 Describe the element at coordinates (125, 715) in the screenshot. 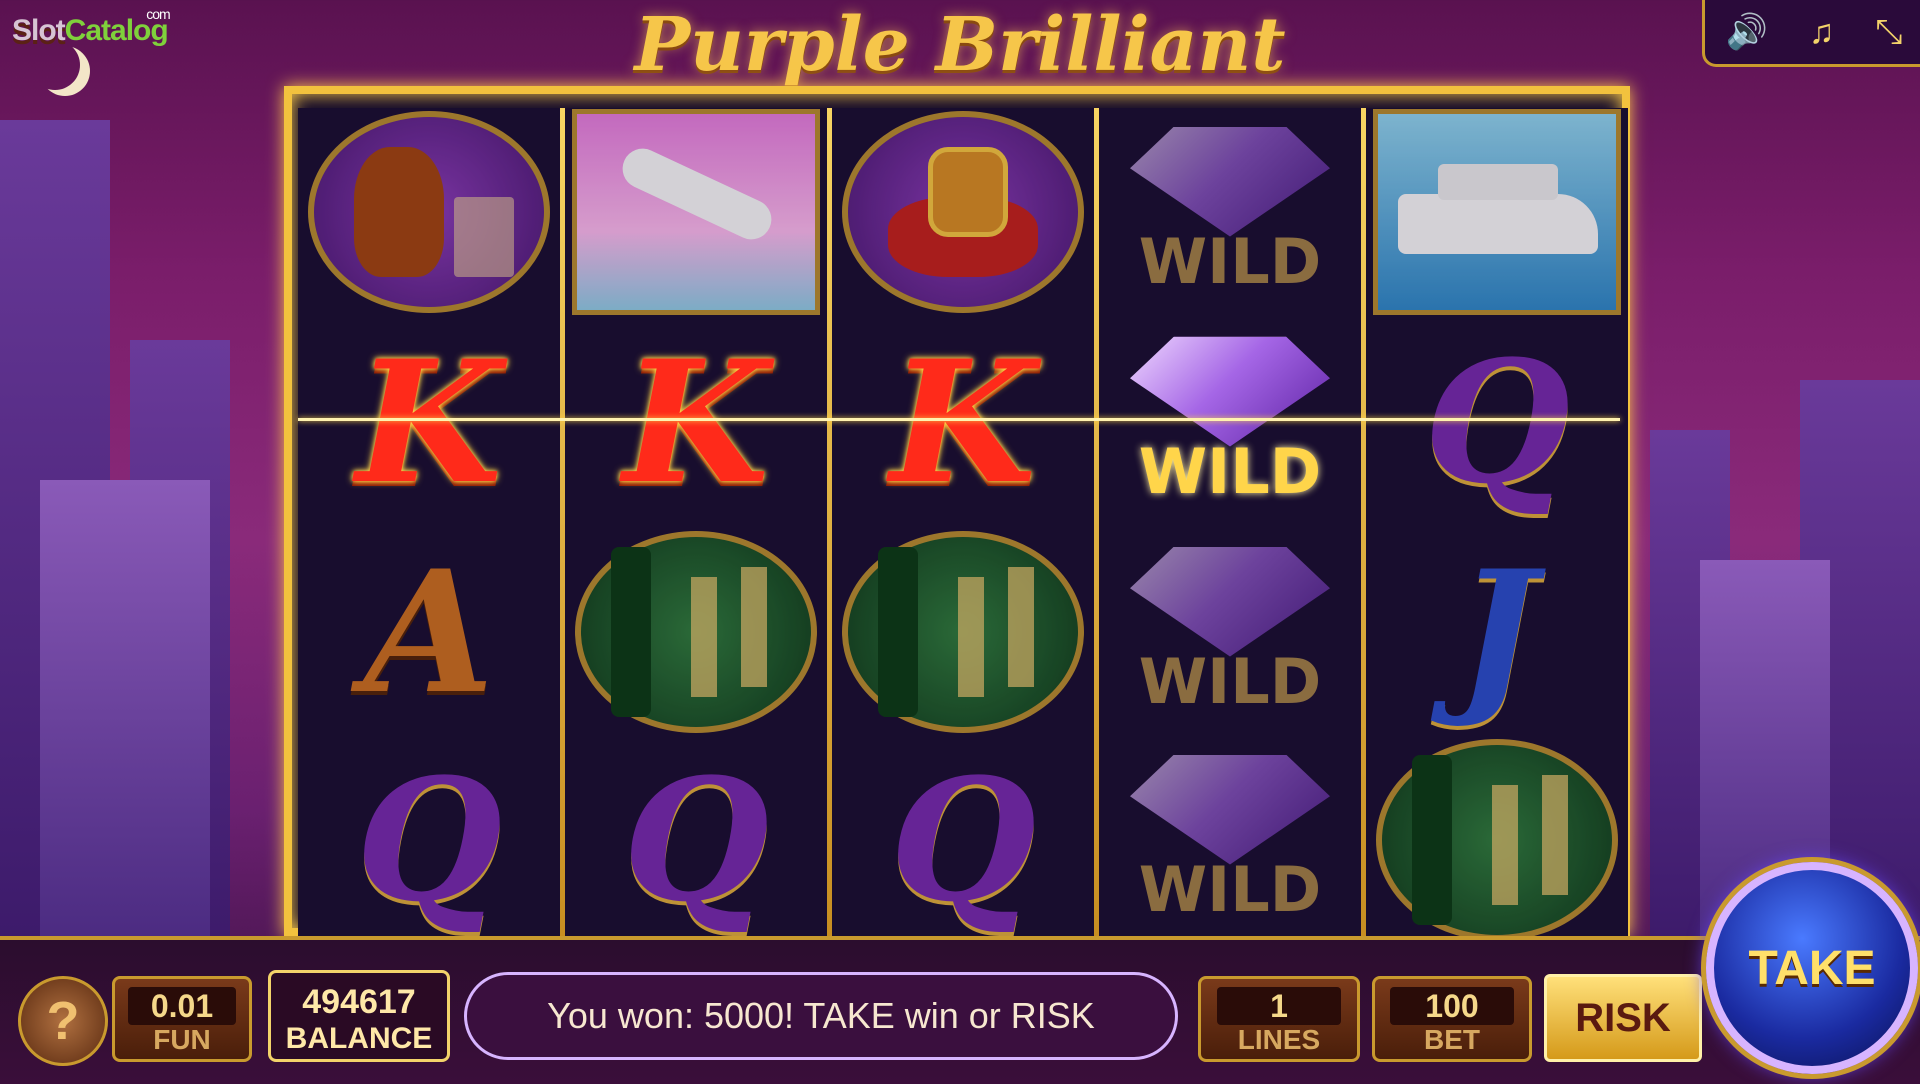

I see `city-building` at that location.